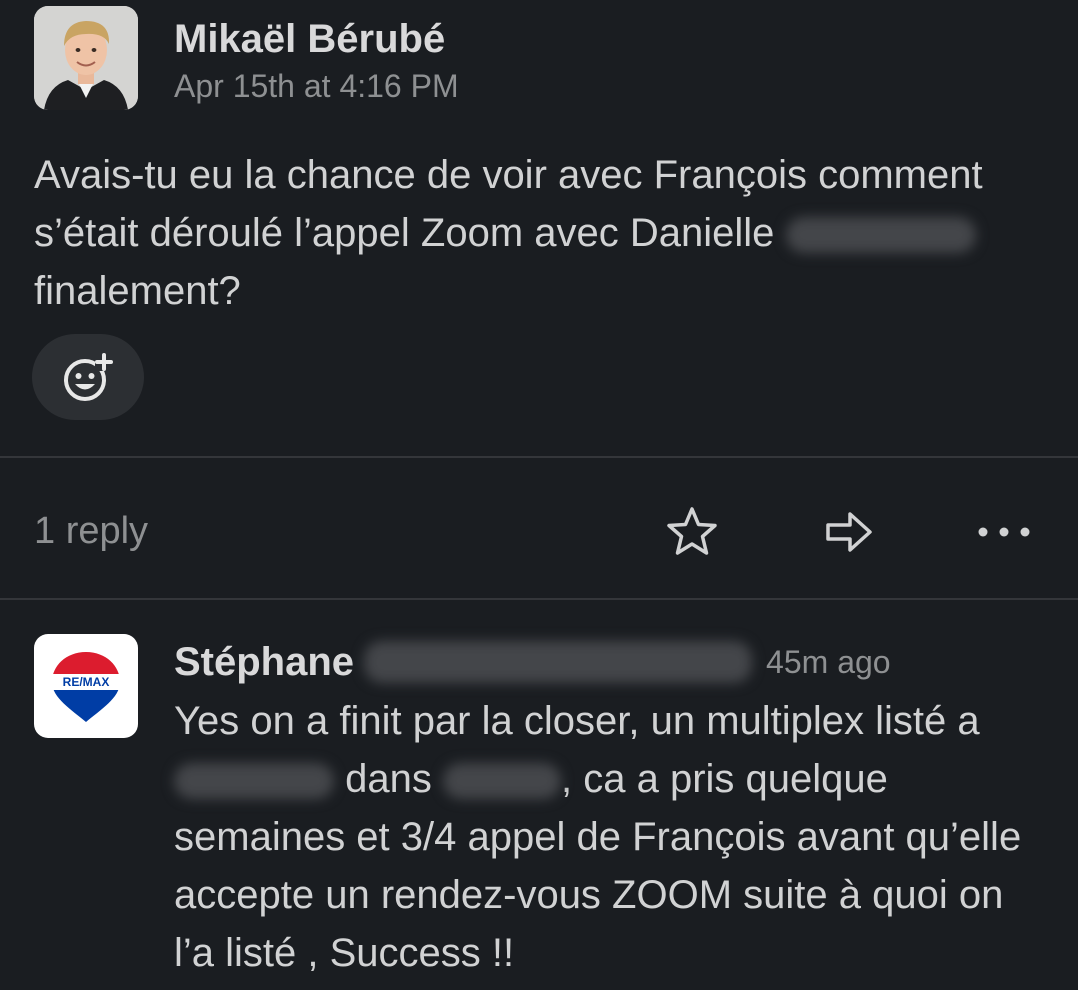 The width and height of the screenshot is (1078, 990). I want to click on redacted-location-blur, so click(502, 781).